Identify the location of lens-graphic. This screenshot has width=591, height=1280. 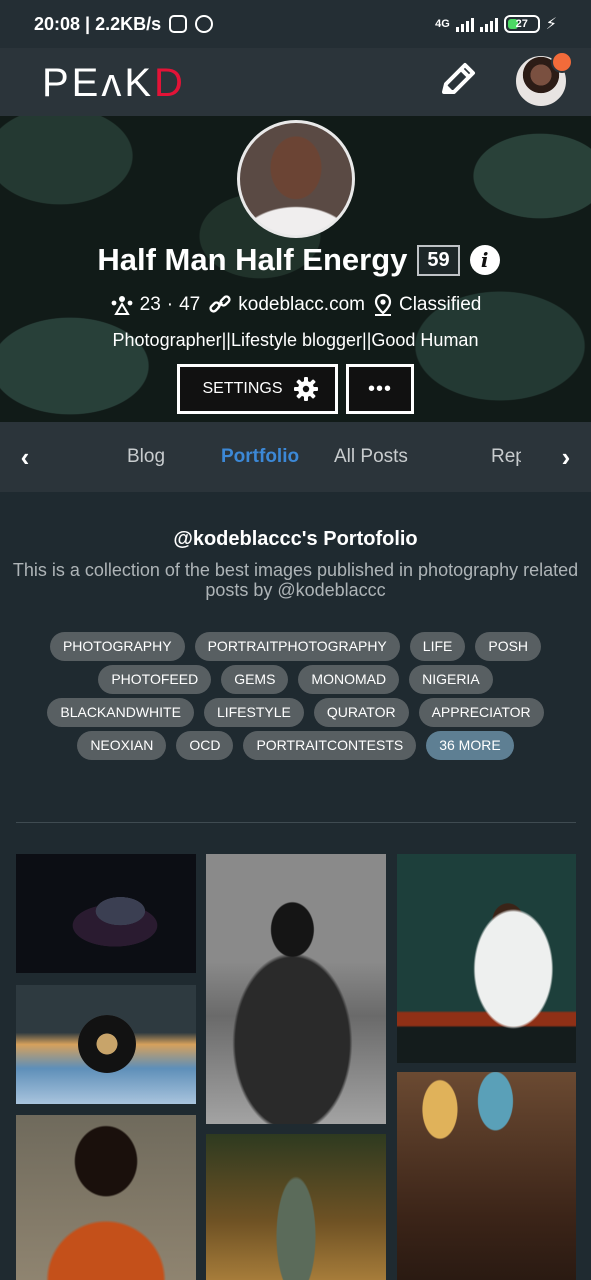
(107, 1044).